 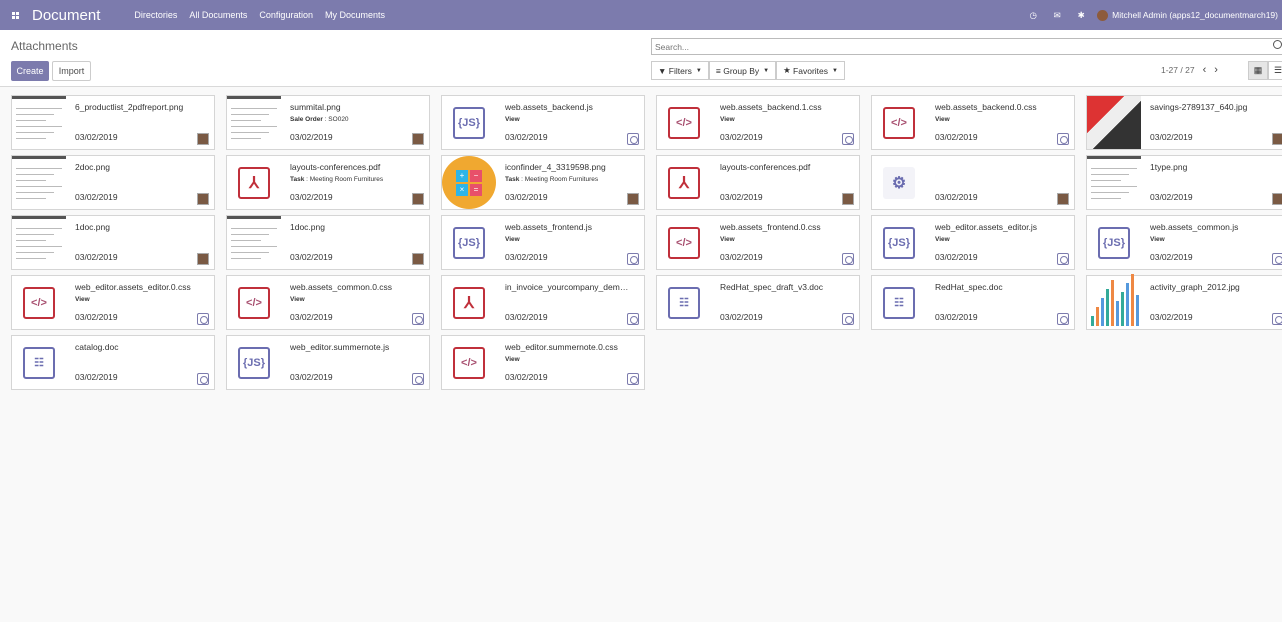 I want to click on document-card: ⚙ 03/02/2019, so click(x=973, y=182).